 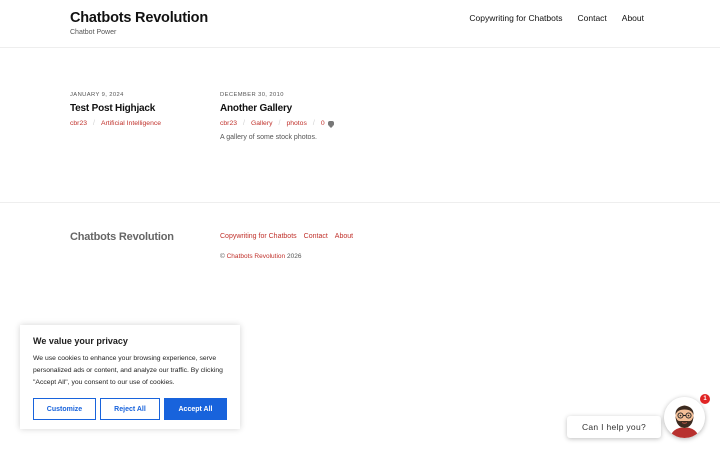 I want to click on post-date: January 9, 2024, so click(x=97, y=95).